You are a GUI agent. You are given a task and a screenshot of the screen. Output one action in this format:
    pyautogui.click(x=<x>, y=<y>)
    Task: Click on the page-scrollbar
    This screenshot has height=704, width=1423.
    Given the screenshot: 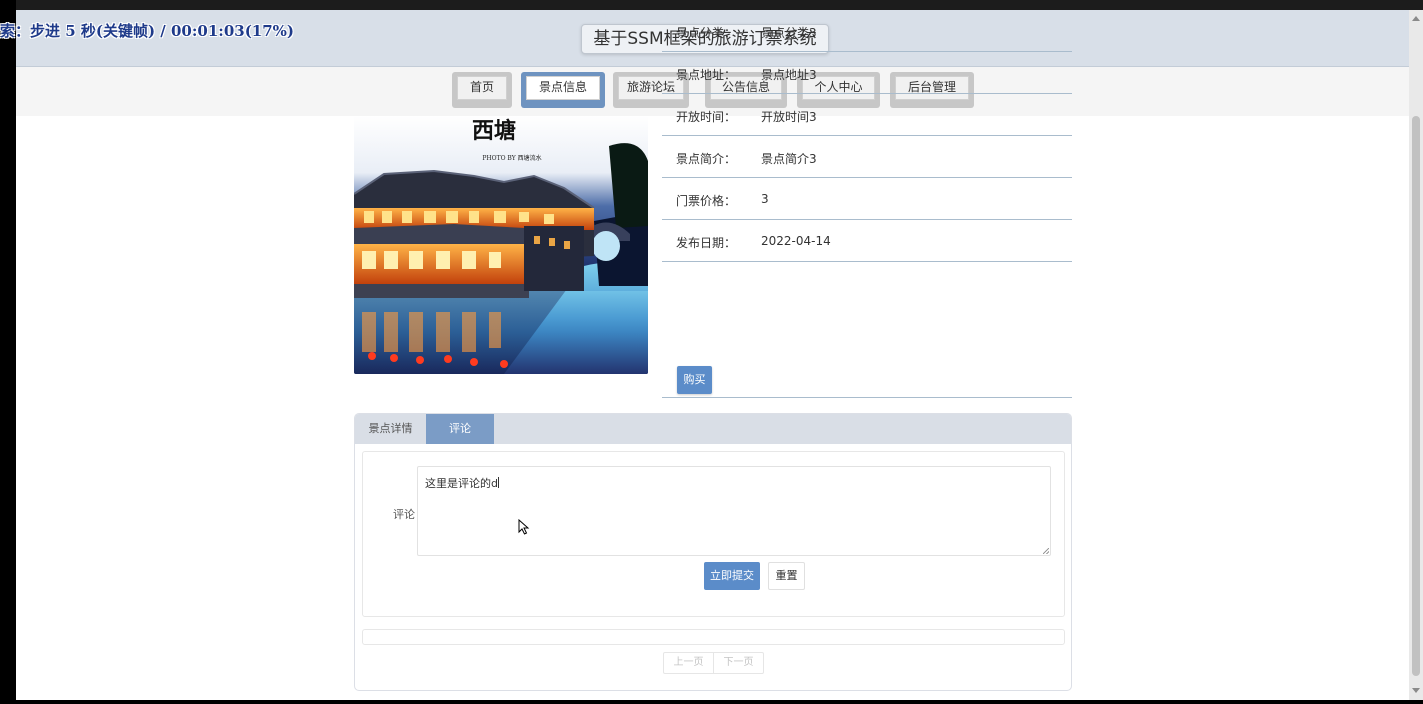 What is the action you would take?
    pyautogui.click(x=1416, y=355)
    